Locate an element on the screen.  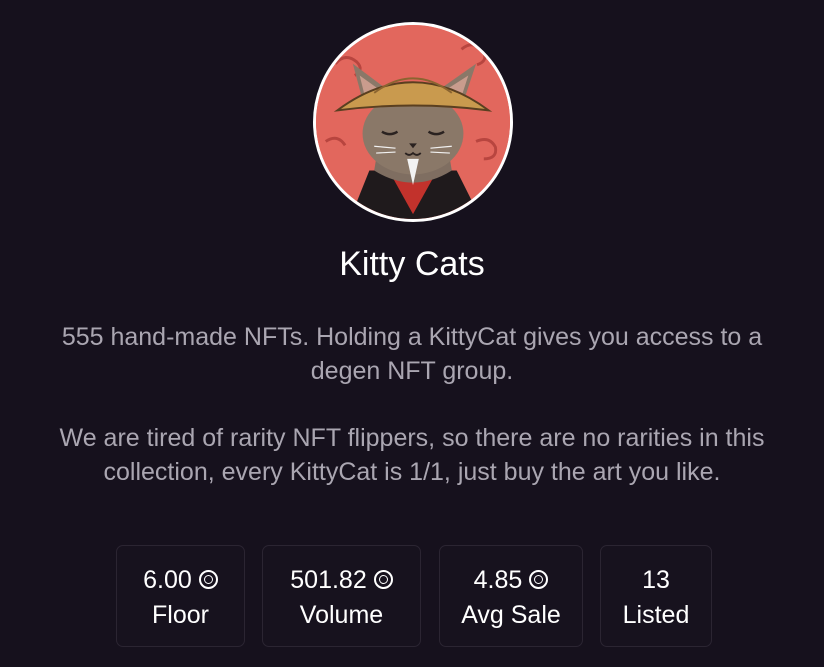
stat-value-volume: 501.82 is located at coordinates (341, 580).